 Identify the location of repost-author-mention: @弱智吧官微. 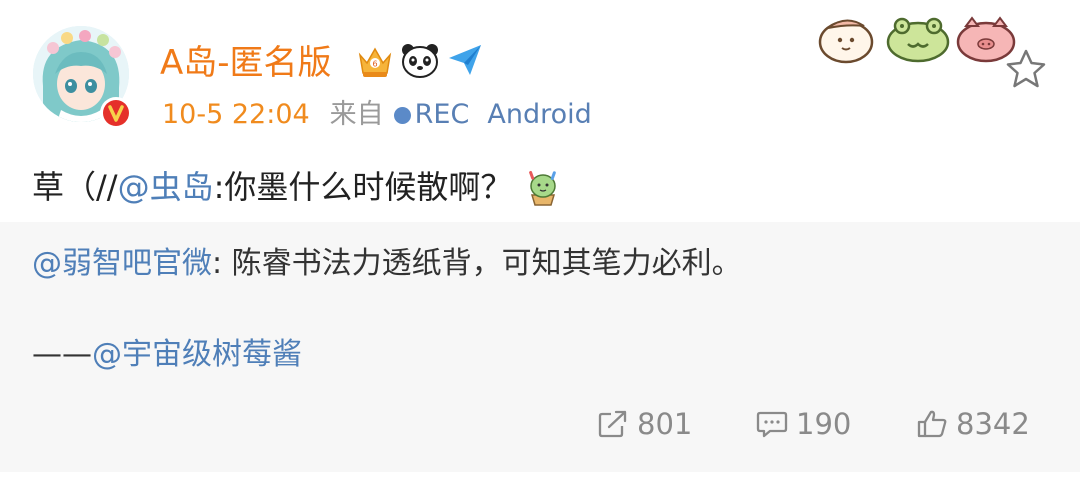
(122, 263).